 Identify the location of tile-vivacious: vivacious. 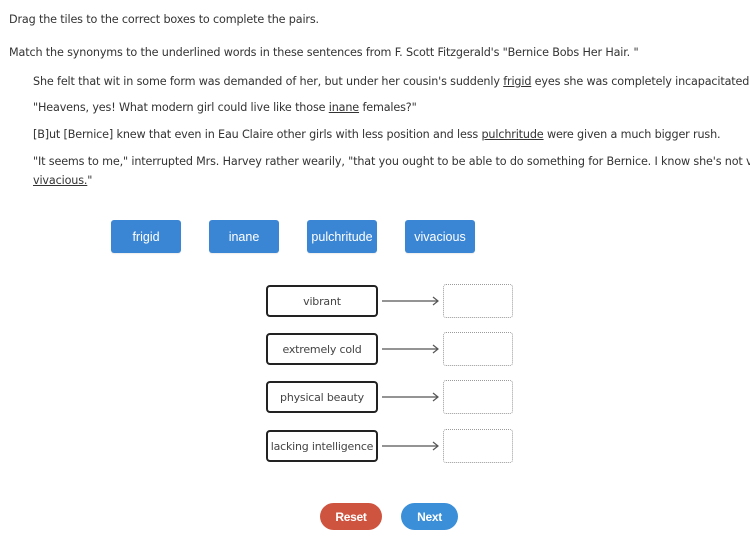
(440, 236).